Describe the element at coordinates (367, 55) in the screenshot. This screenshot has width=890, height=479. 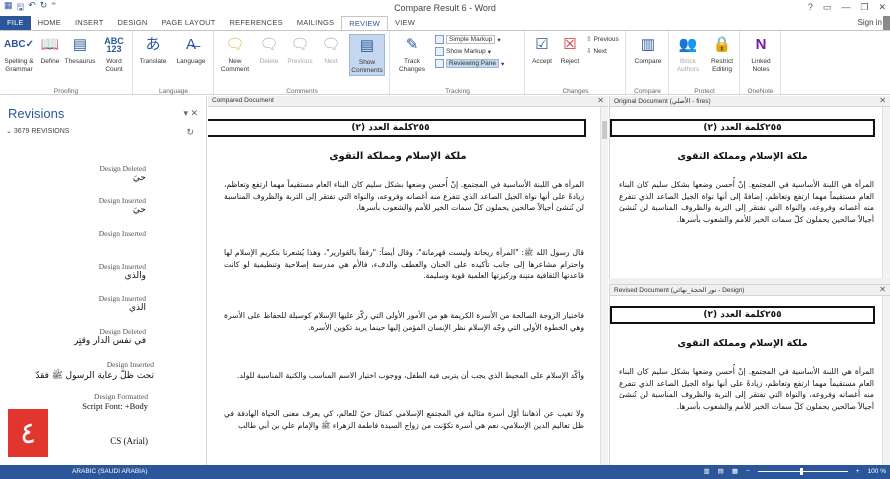
I see `show-comments-button: ▤ Show Comments` at that location.